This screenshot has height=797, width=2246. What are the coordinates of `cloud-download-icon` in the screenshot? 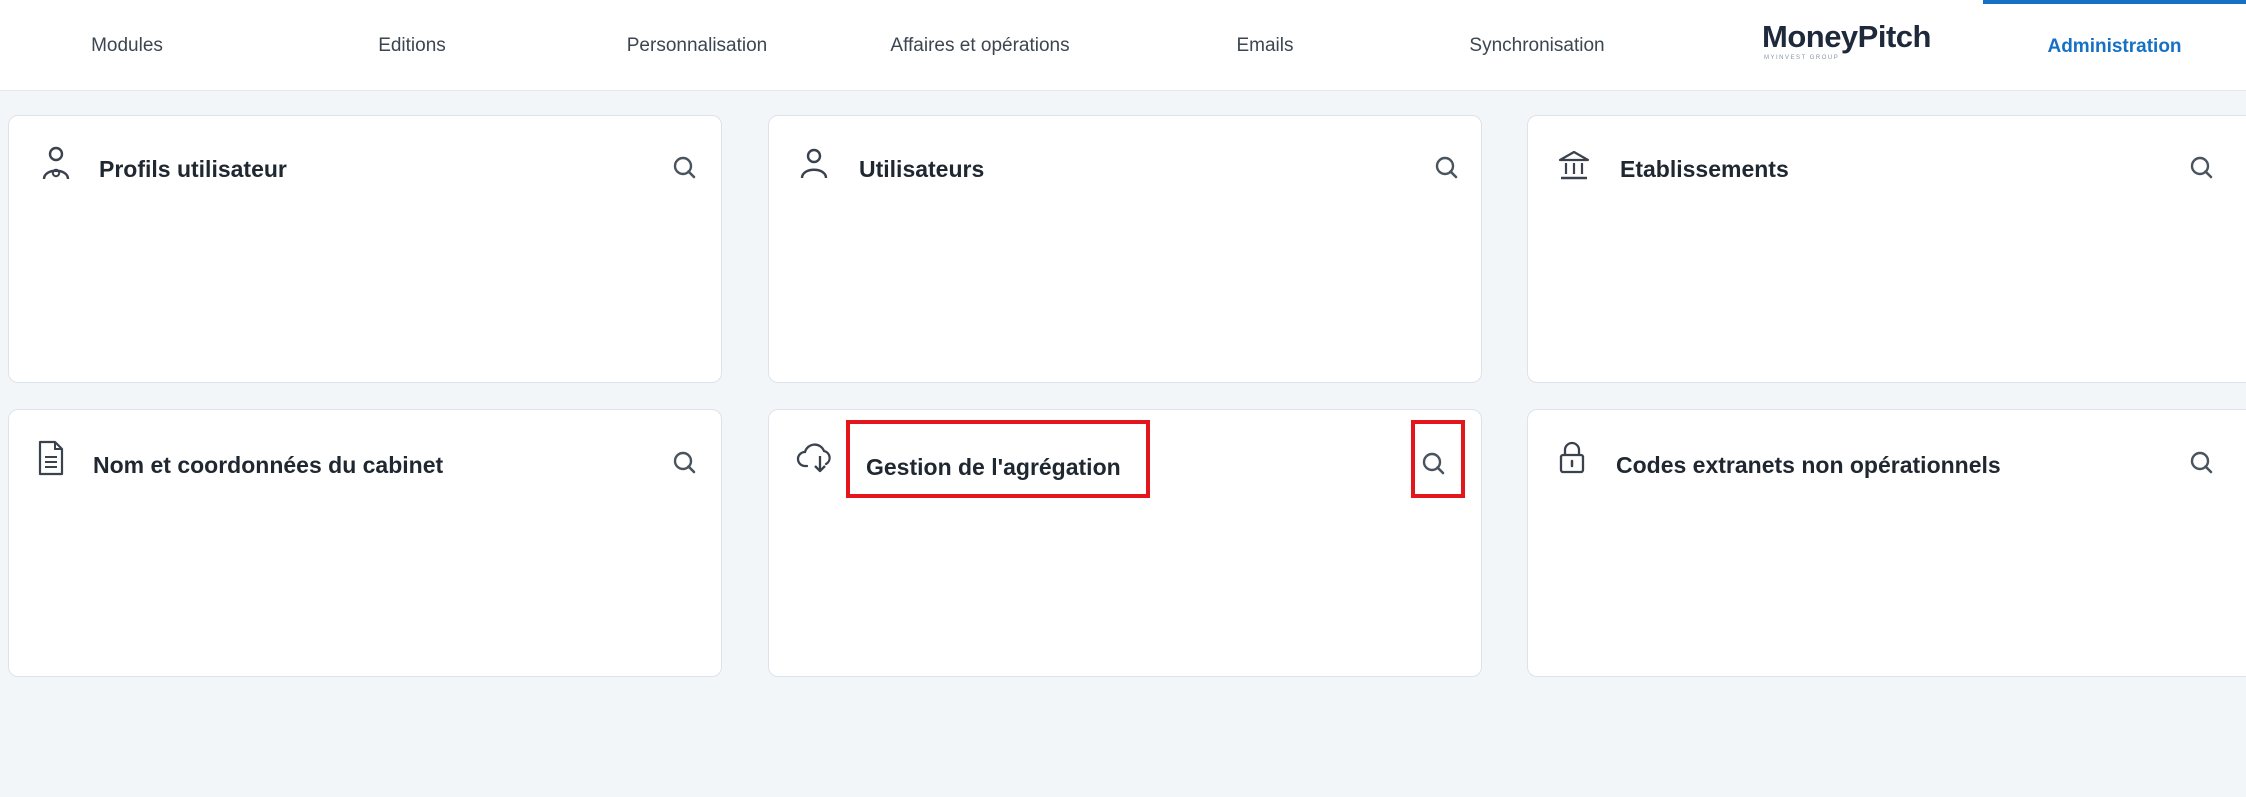 It's located at (813, 458).